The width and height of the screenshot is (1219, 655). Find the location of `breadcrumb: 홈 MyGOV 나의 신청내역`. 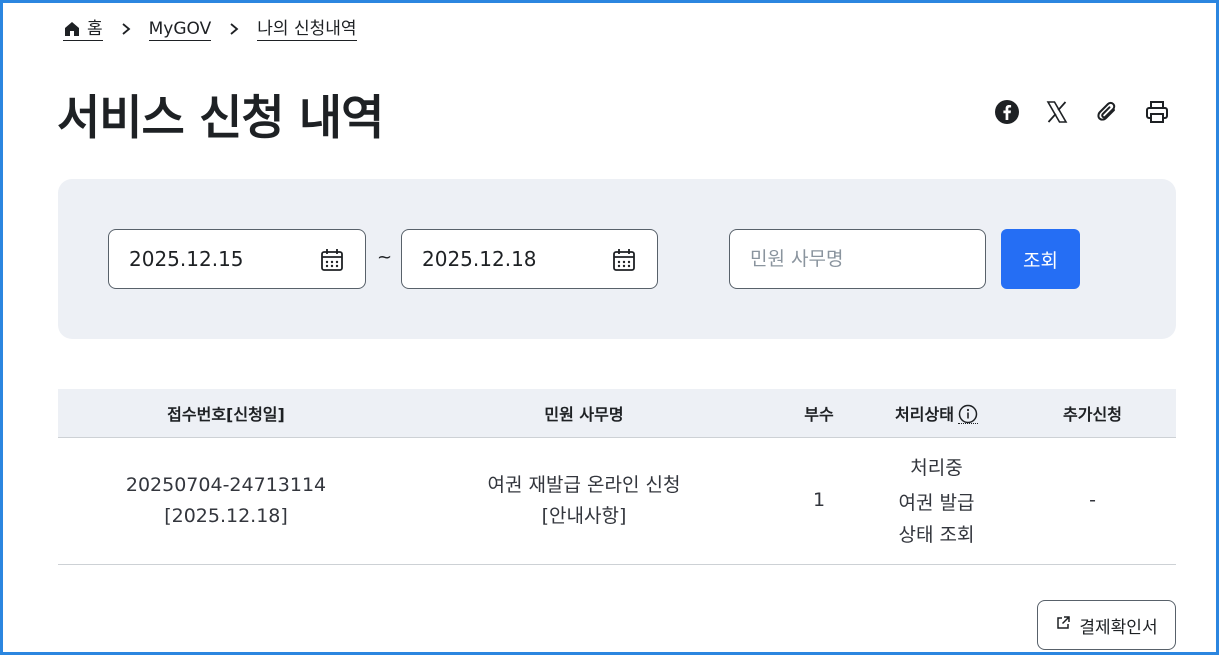

breadcrumb: 홈 MyGOV 나의 신청내역 is located at coordinates (210, 29).